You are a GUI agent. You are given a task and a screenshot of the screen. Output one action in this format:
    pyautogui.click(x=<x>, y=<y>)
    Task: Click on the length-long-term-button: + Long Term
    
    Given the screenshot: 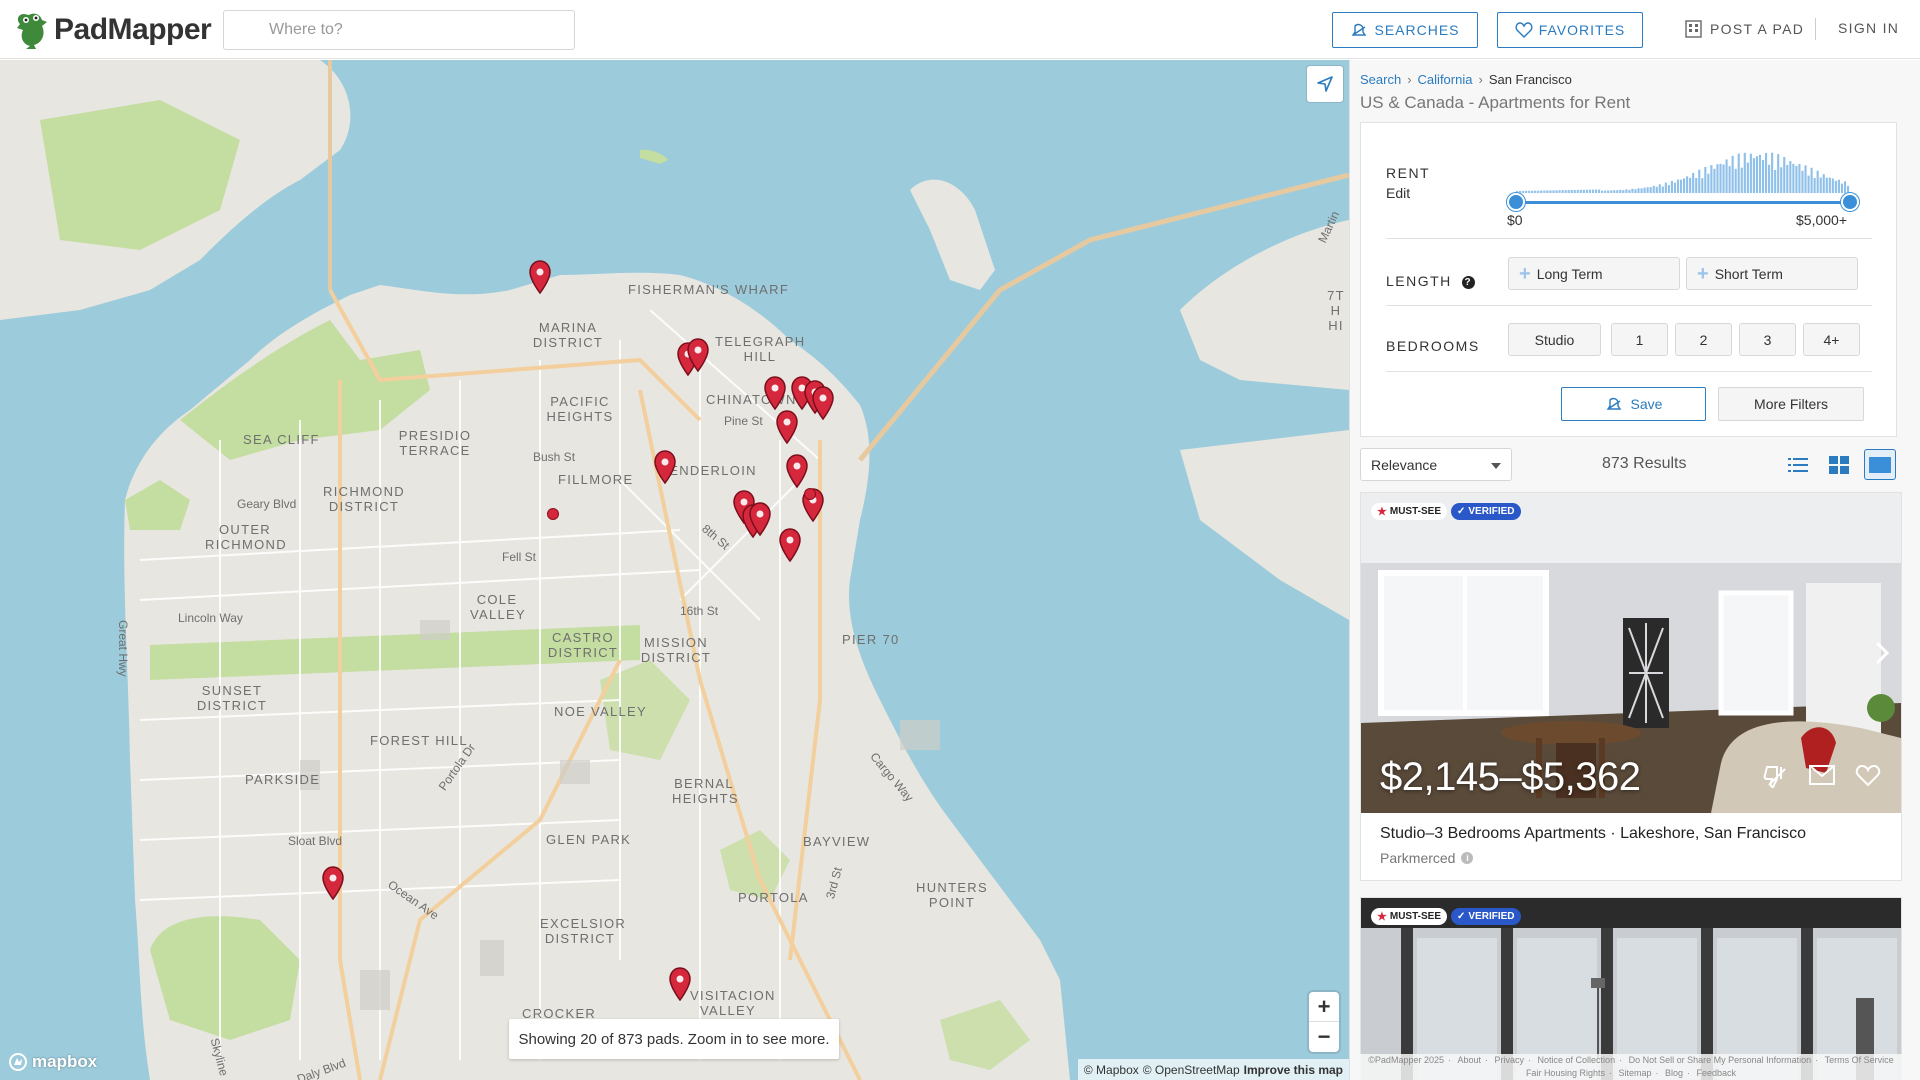 What is the action you would take?
    pyautogui.click(x=1594, y=273)
    